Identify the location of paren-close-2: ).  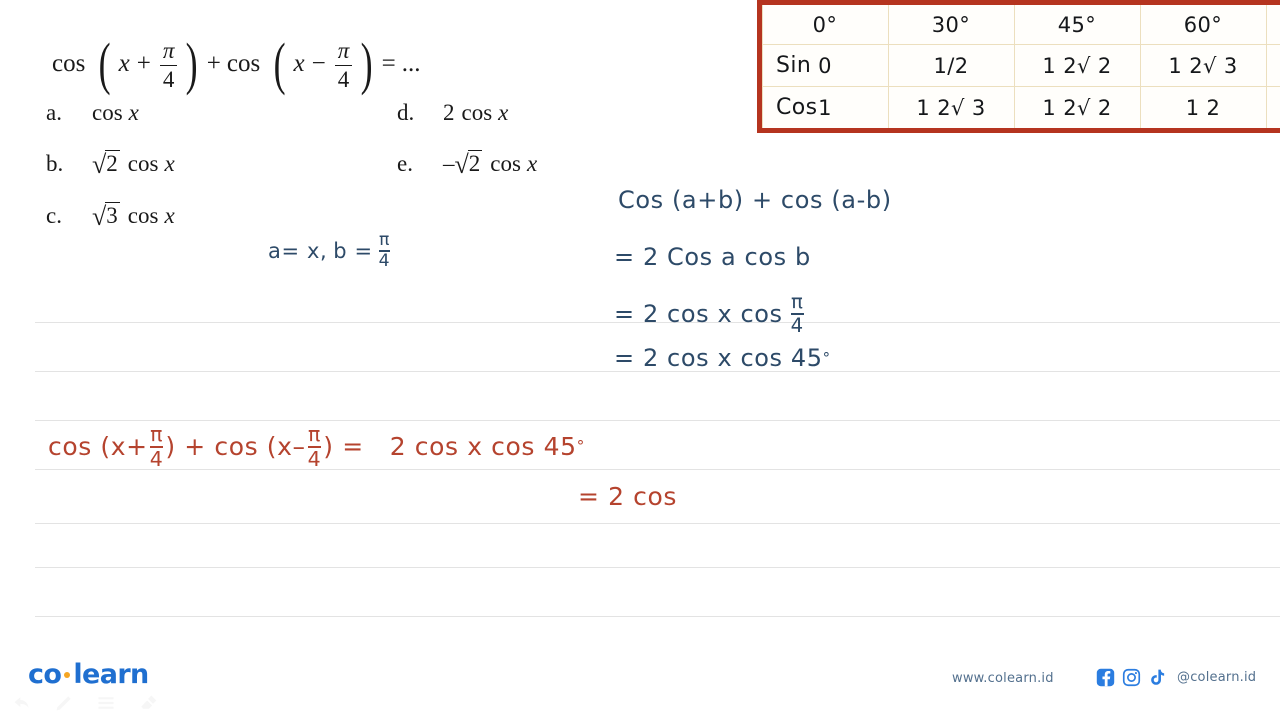
(366, 64).